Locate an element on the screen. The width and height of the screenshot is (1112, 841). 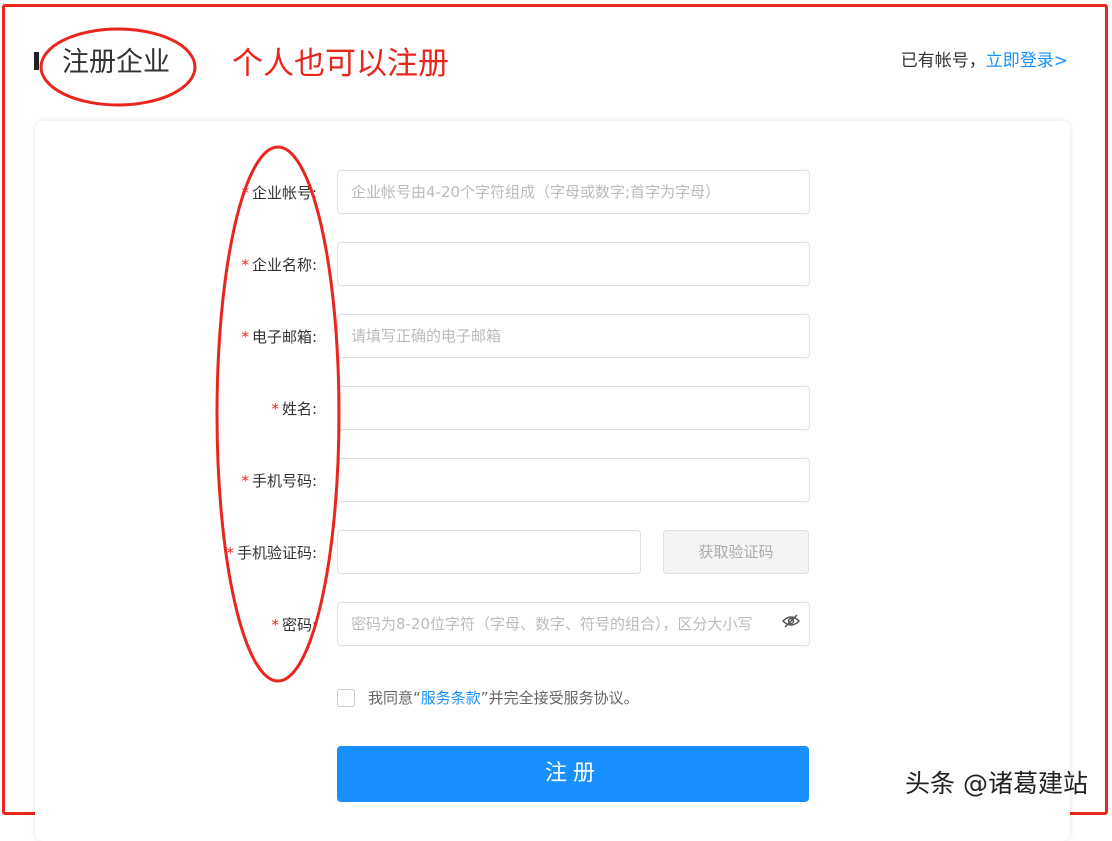
label-text: 企业帐号: is located at coordinates (284, 193).